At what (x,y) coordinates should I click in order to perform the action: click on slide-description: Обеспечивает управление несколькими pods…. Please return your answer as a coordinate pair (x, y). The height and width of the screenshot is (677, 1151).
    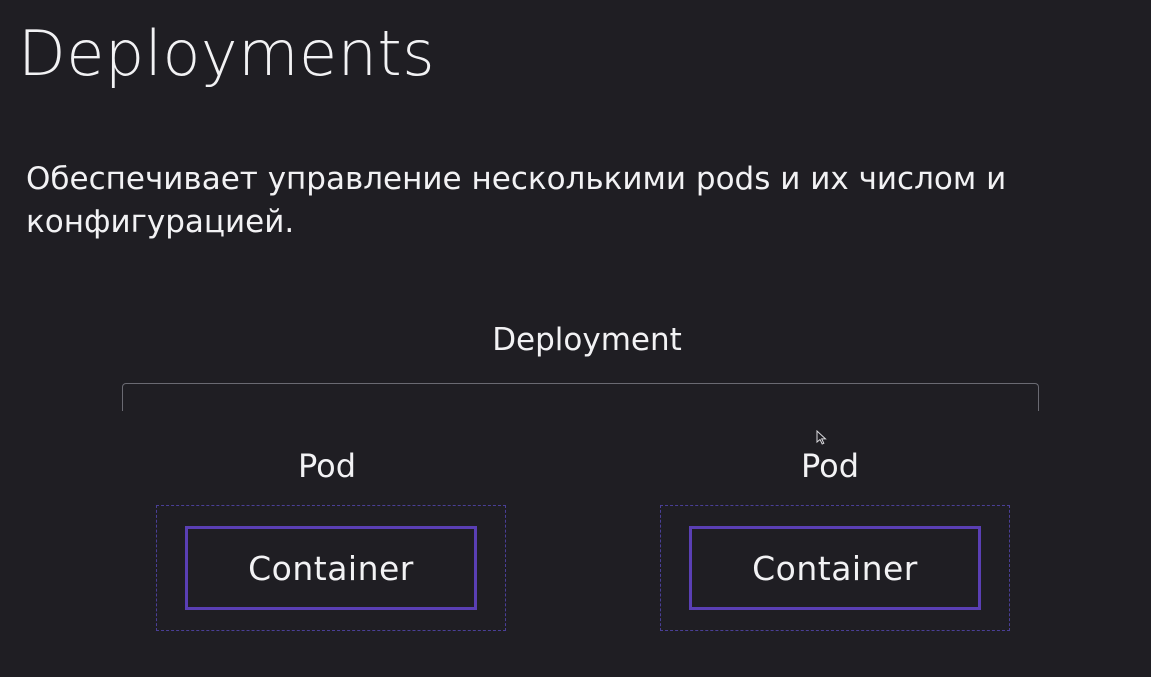
    Looking at the image, I should click on (516, 200).